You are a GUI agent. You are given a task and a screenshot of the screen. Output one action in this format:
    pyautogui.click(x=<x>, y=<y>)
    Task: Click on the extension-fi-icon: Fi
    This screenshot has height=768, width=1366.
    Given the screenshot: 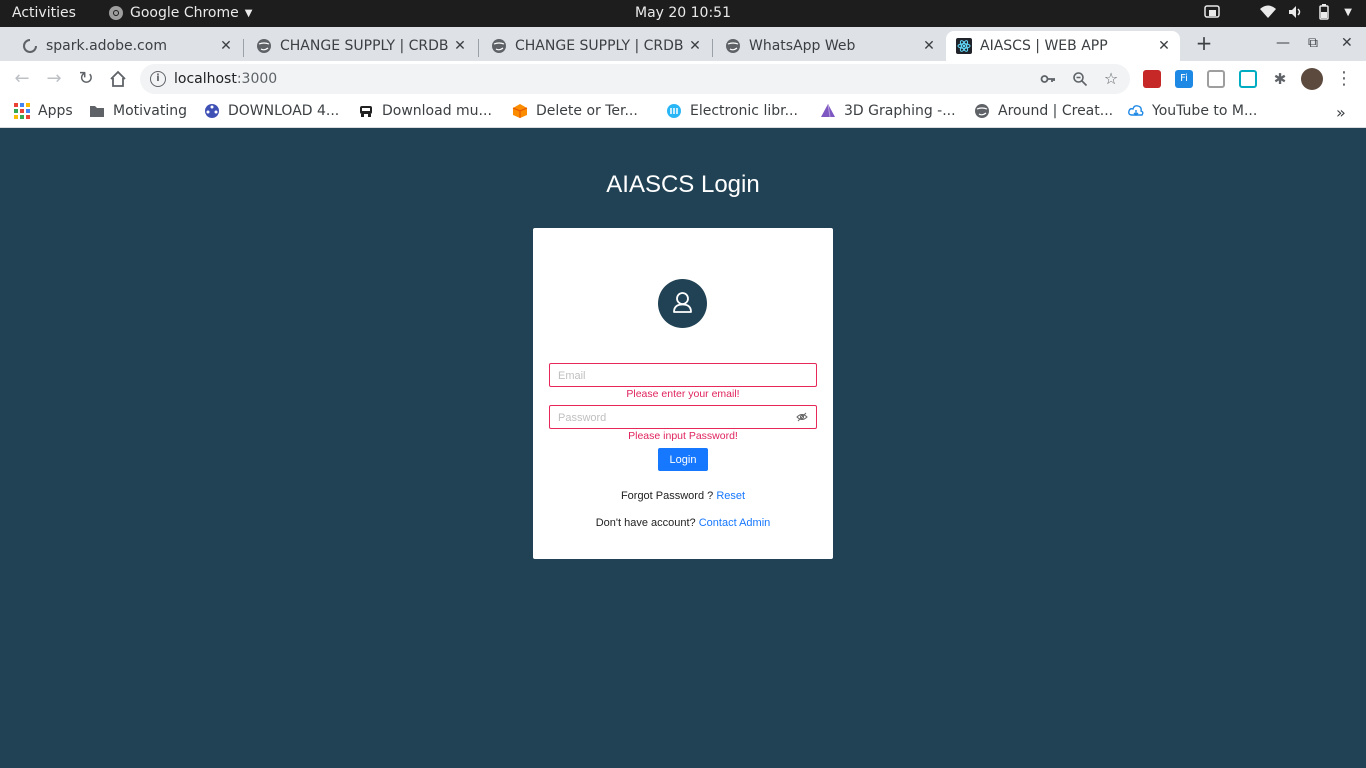 What is the action you would take?
    pyautogui.click(x=1184, y=79)
    